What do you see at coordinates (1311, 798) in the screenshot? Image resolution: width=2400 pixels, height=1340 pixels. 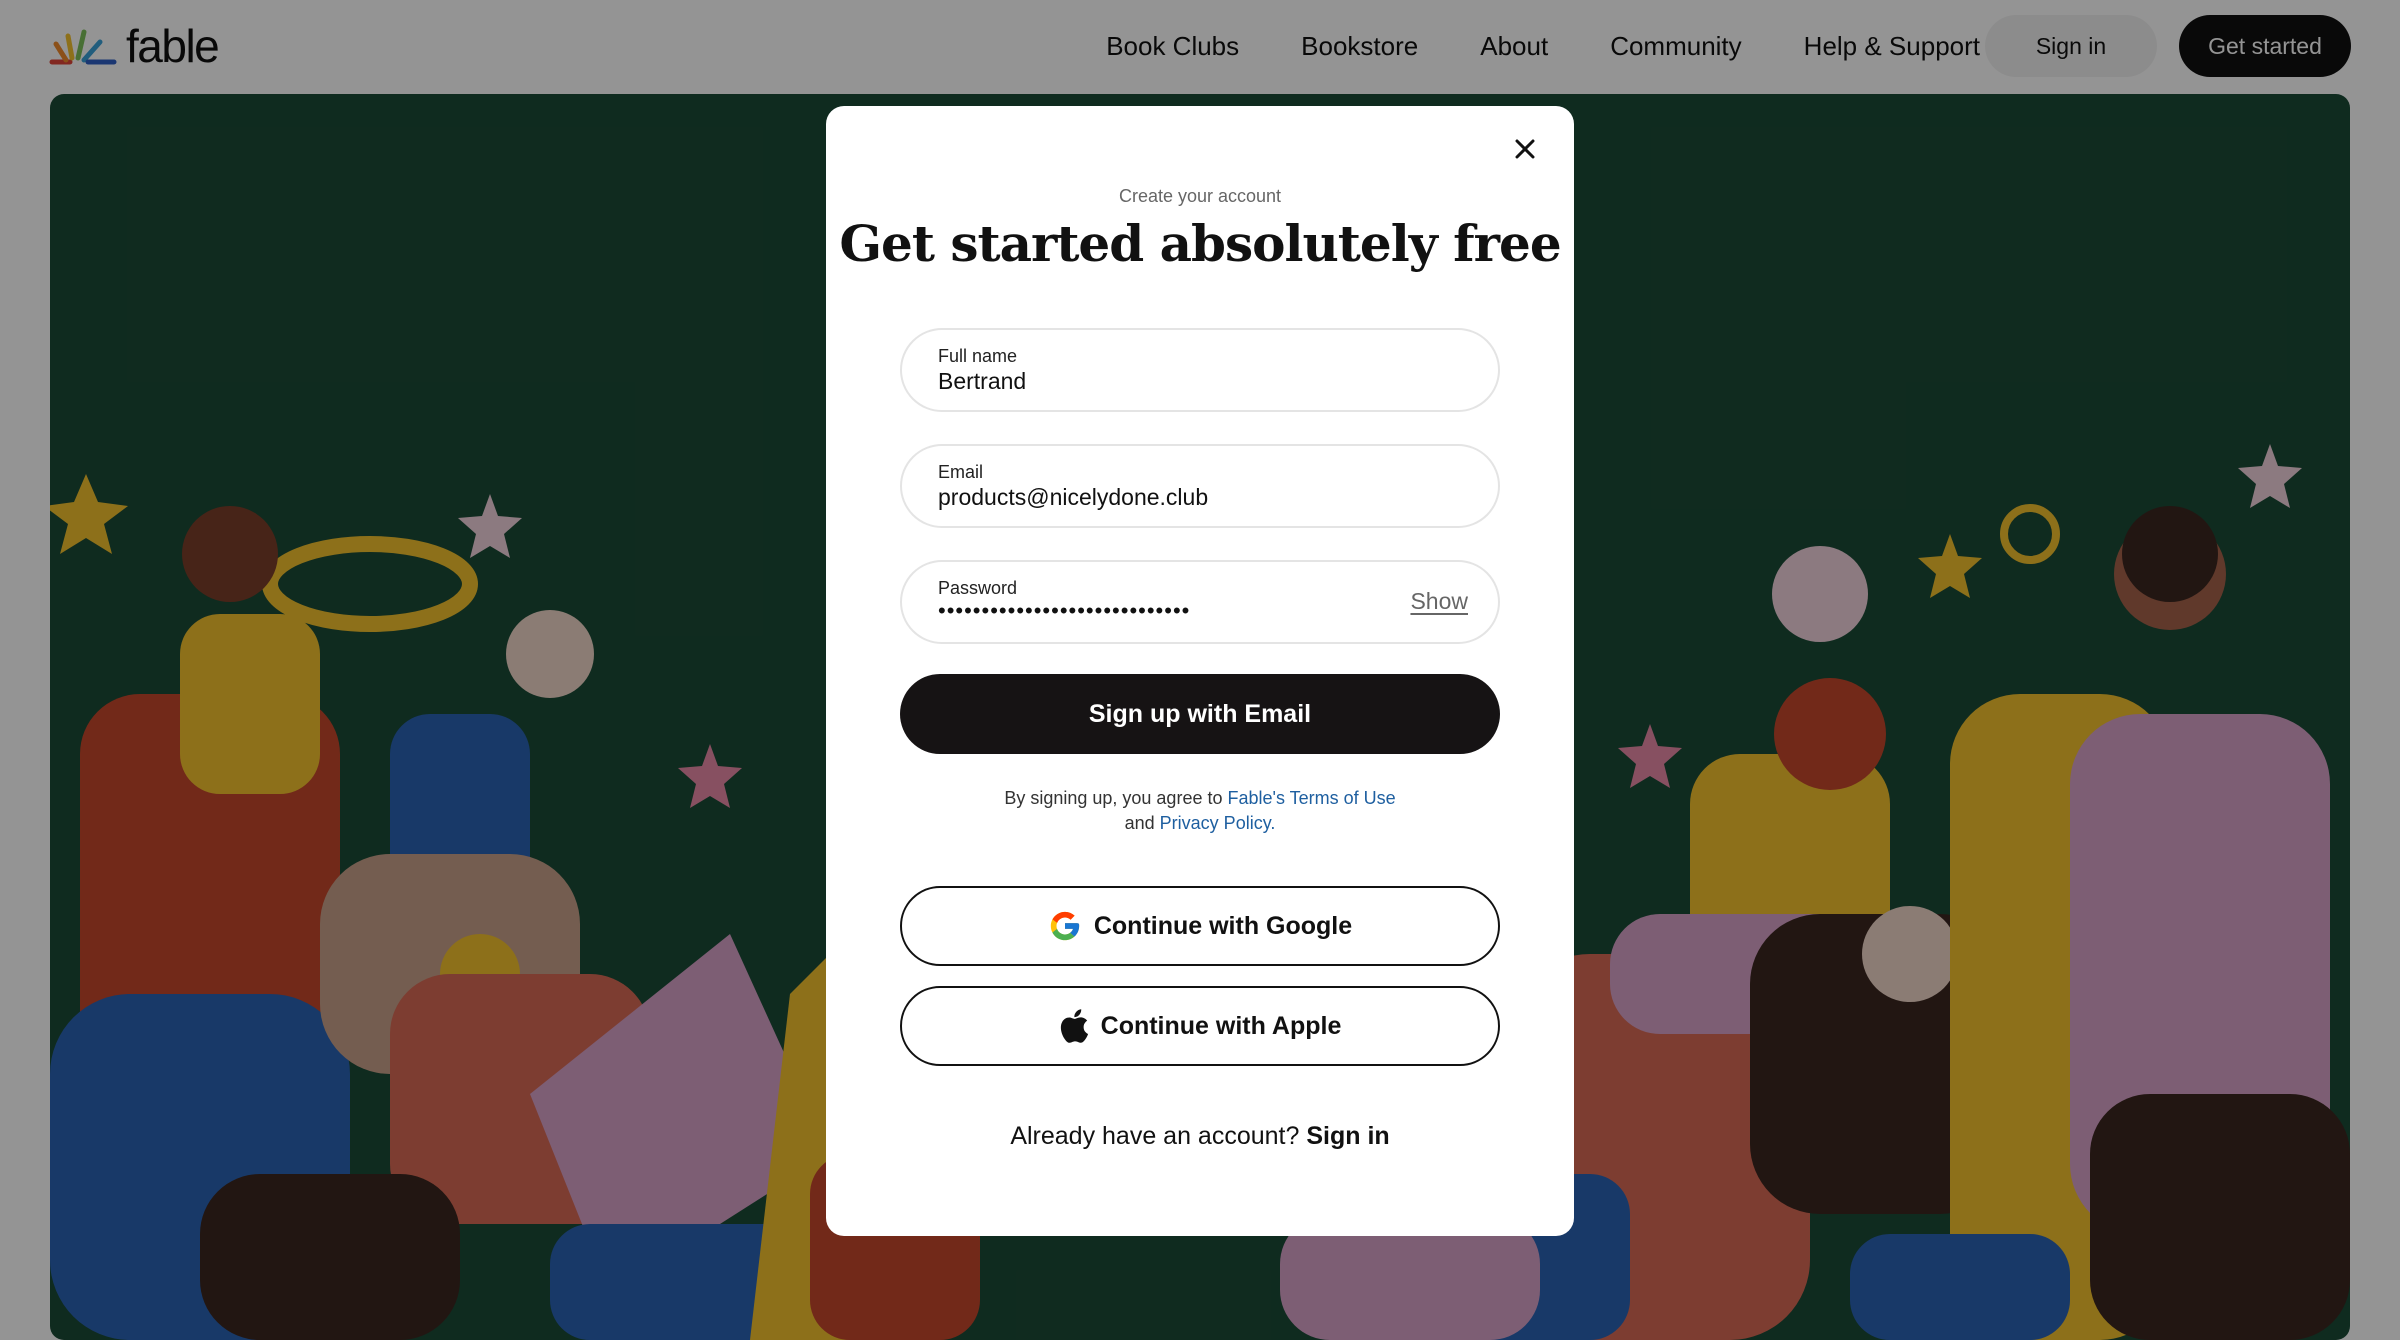 I see `terms-of-use-link: Fable's Terms of Use` at bounding box center [1311, 798].